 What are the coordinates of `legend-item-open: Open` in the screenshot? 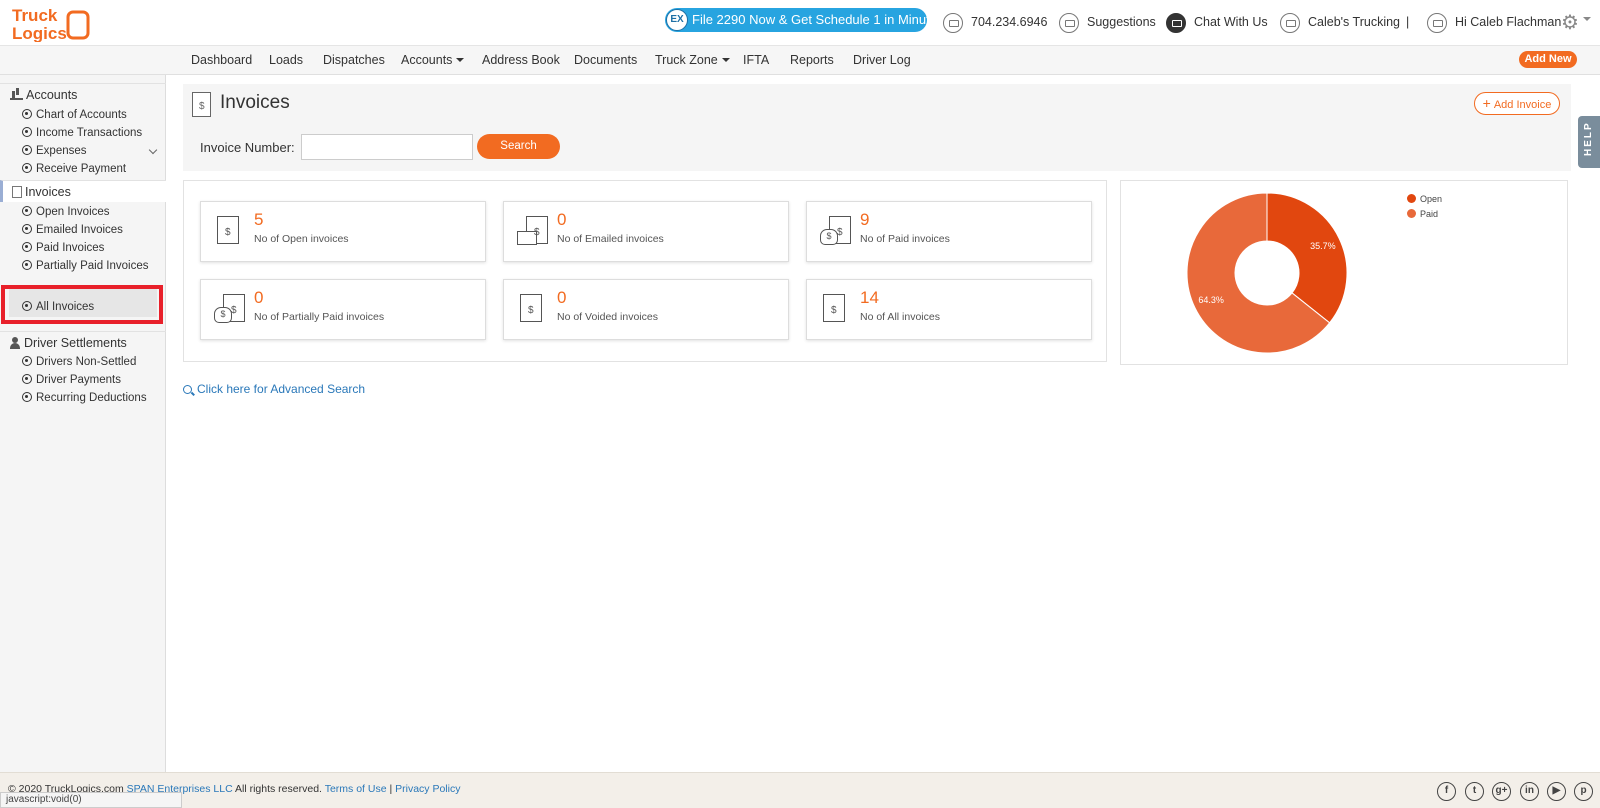 It's located at (1424, 199).